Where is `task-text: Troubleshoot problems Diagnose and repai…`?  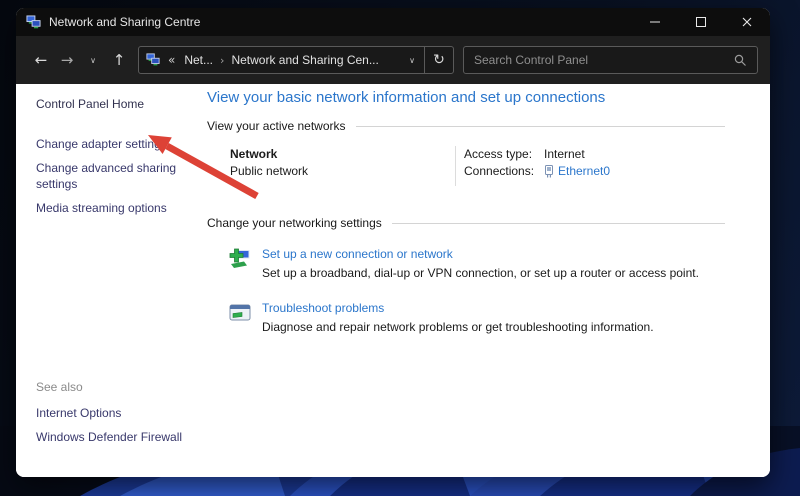 task-text: Troubleshoot problems Diagnose and repai… is located at coordinates (458, 317).